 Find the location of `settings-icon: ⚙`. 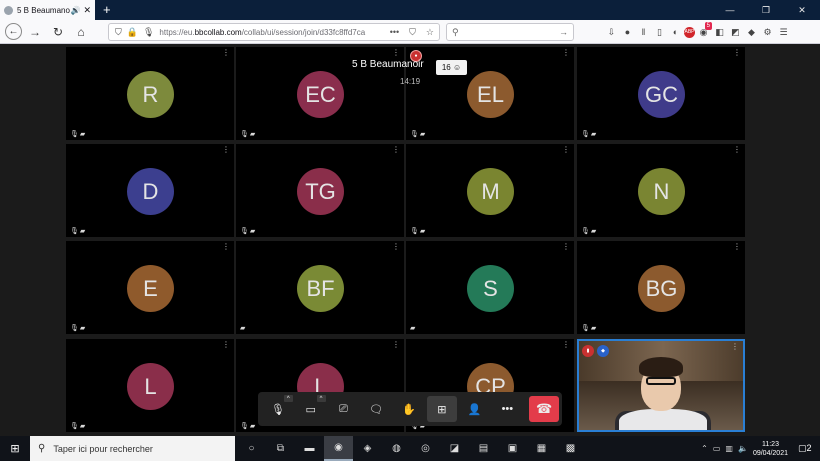

settings-icon: ⚙ is located at coordinates (767, 32).